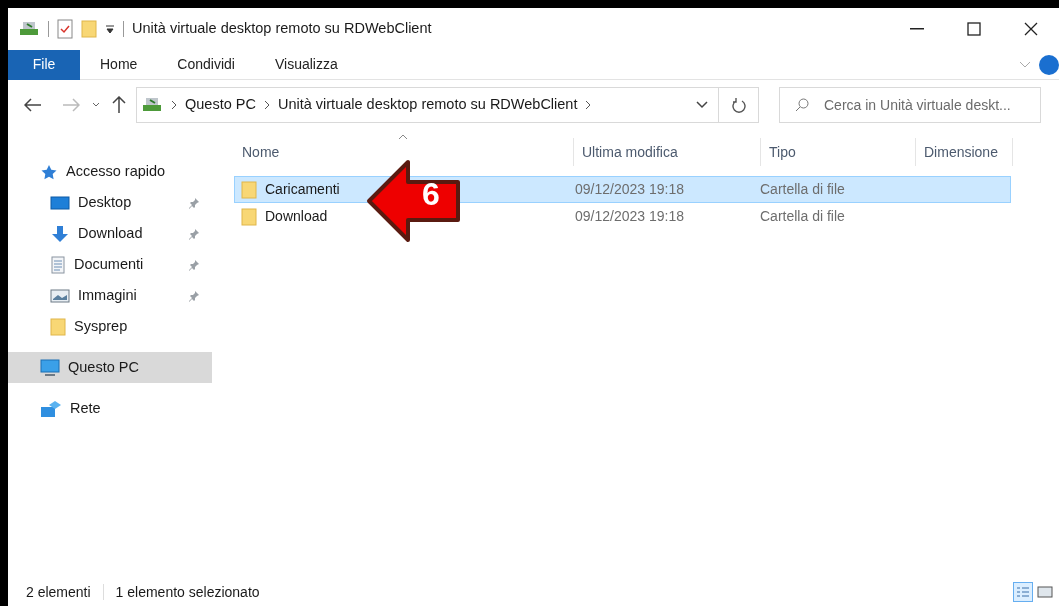  What do you see at coordinates (838, 152) in the screenshot?
I see `column-header: Tipo` at bounding box center [838, 152].